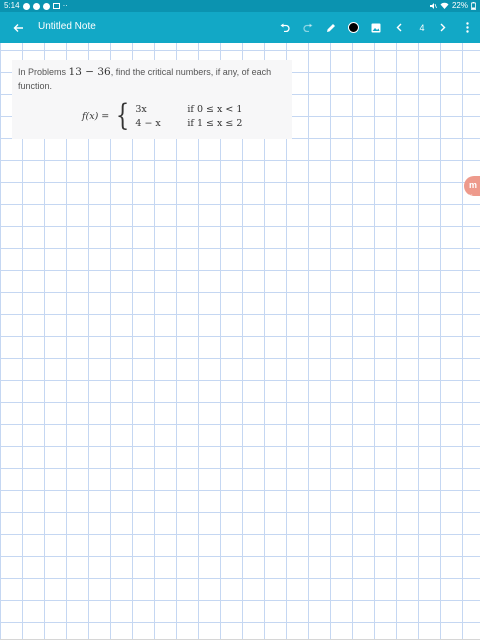  Describe the element at coordinates (470, 195) in the screenshot. I see `side-app-sublabel: 88` at that location.